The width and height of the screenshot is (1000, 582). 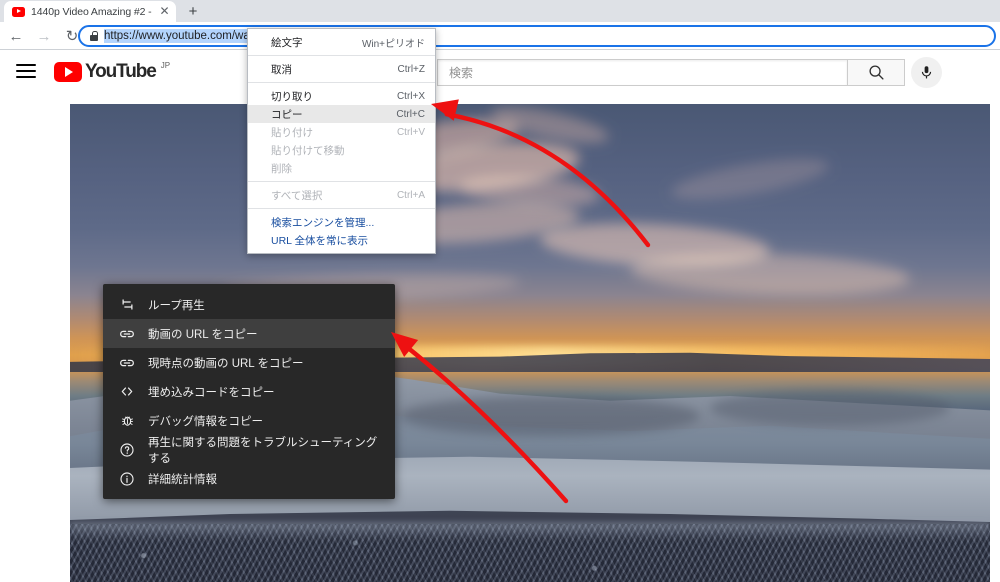 I want to click on tab-strip: 1440p Video Amazing #2 - YouT ✕ +, so click(x=500, y=11).